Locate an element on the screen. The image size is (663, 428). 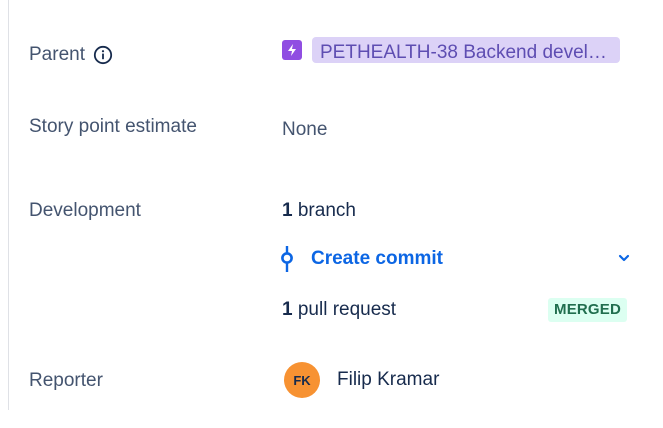
pull-request-text: pull request is located at coordinates (347, 309).